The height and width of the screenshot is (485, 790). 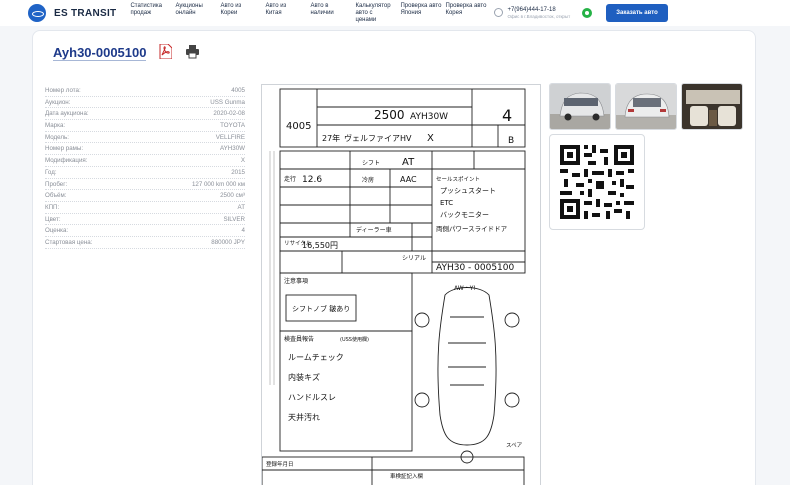 I want to click on spec-label: Аукцион:, so click(x=58, y=102).